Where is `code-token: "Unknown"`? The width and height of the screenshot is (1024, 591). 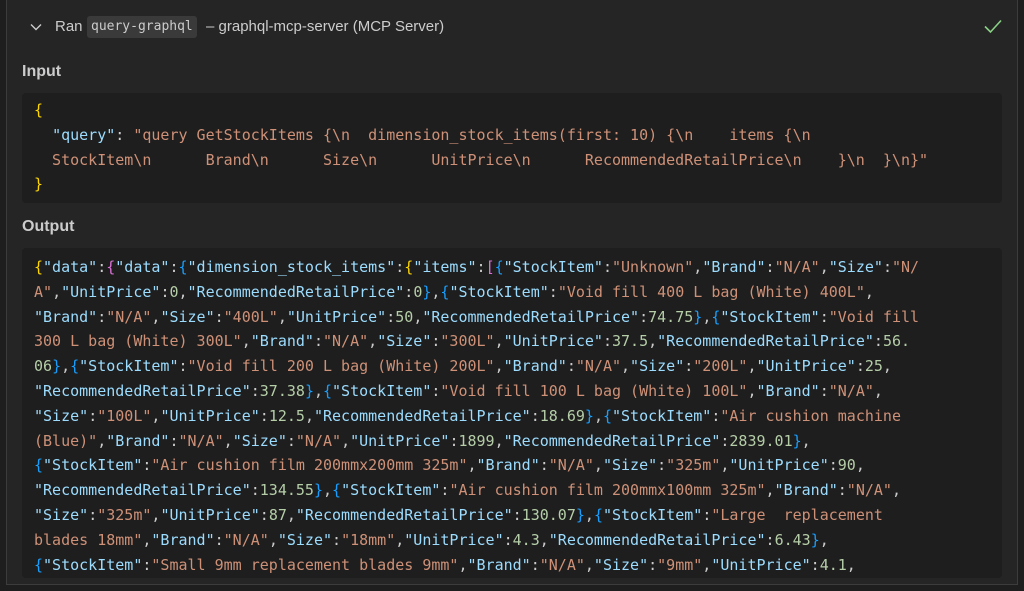
code-token: "Unknown" is located at coordinates (653, 267).